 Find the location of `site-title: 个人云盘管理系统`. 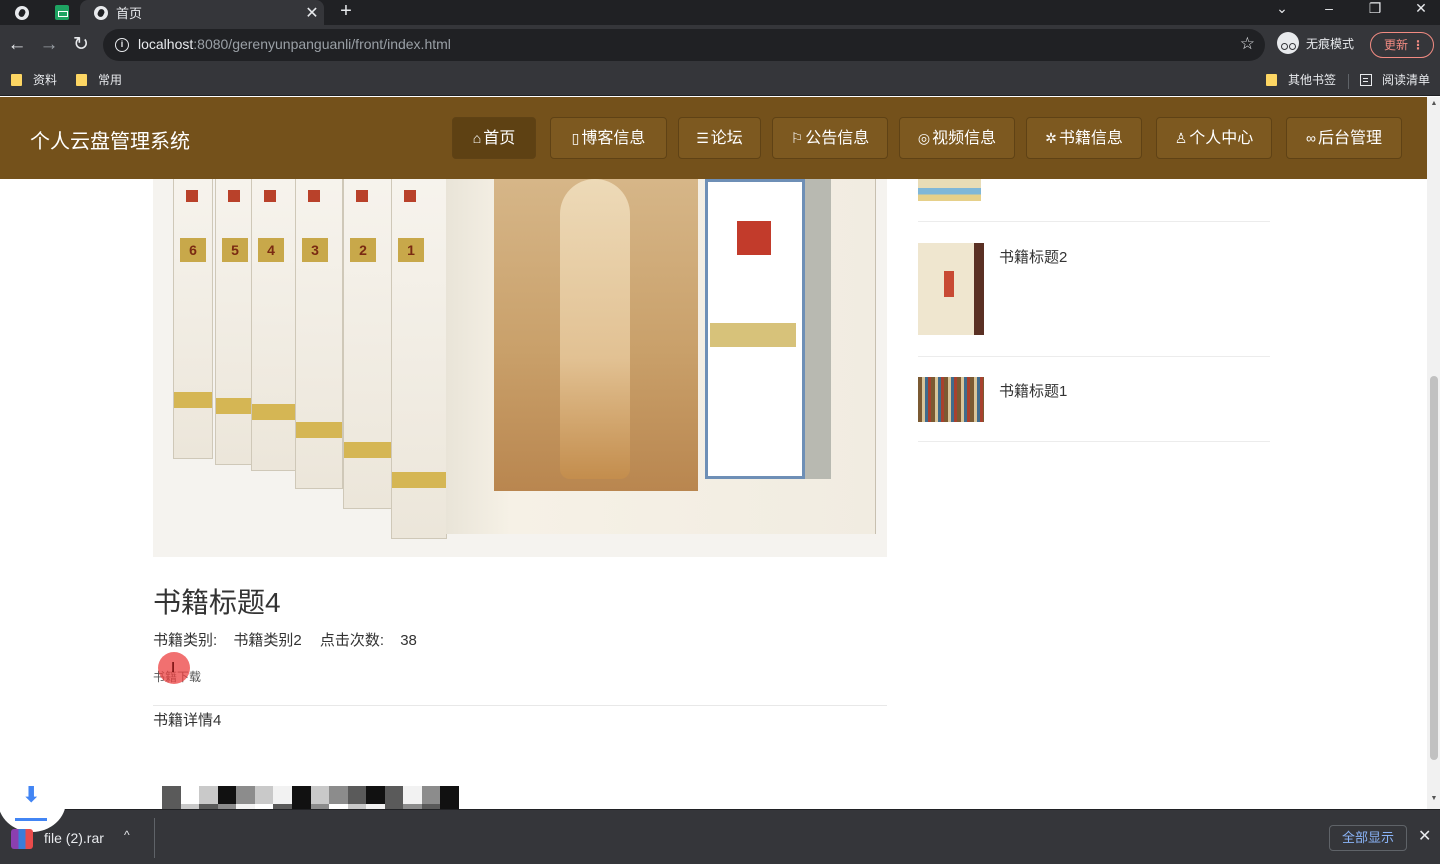

site-title: 个人云盘管理系统 is located at coordinates (110, 142).